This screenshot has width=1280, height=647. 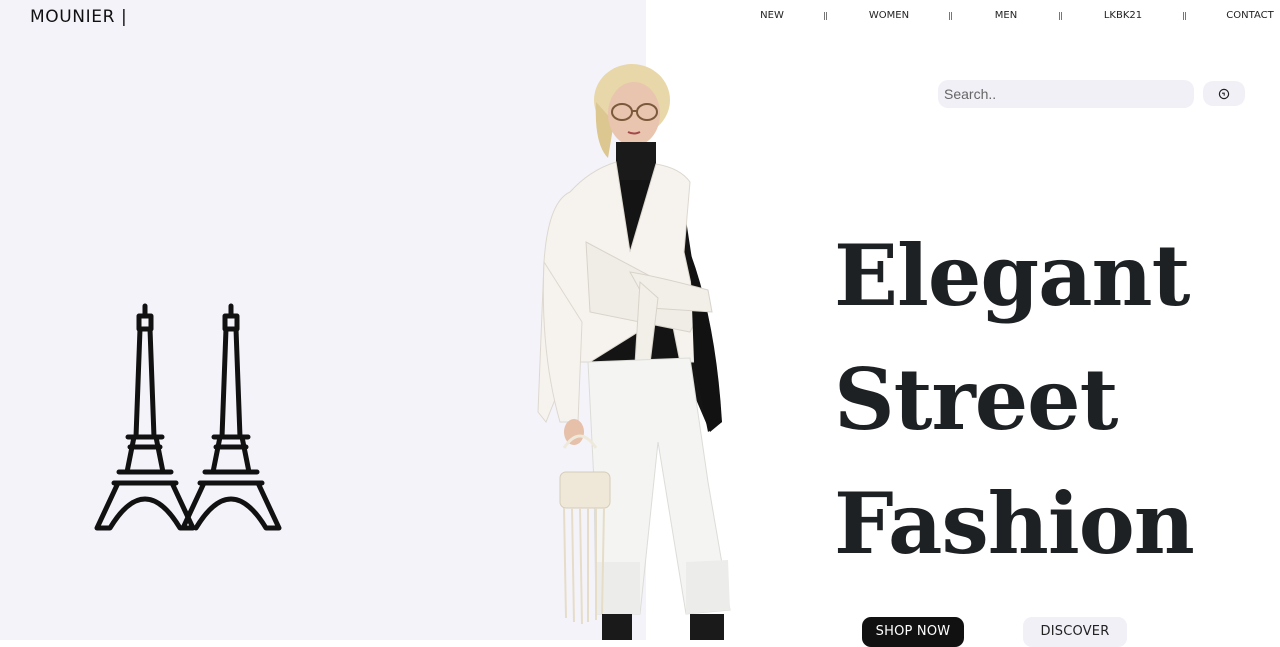 I want to click on nav-link-women: WOMEN, so click(x=889, y=15).